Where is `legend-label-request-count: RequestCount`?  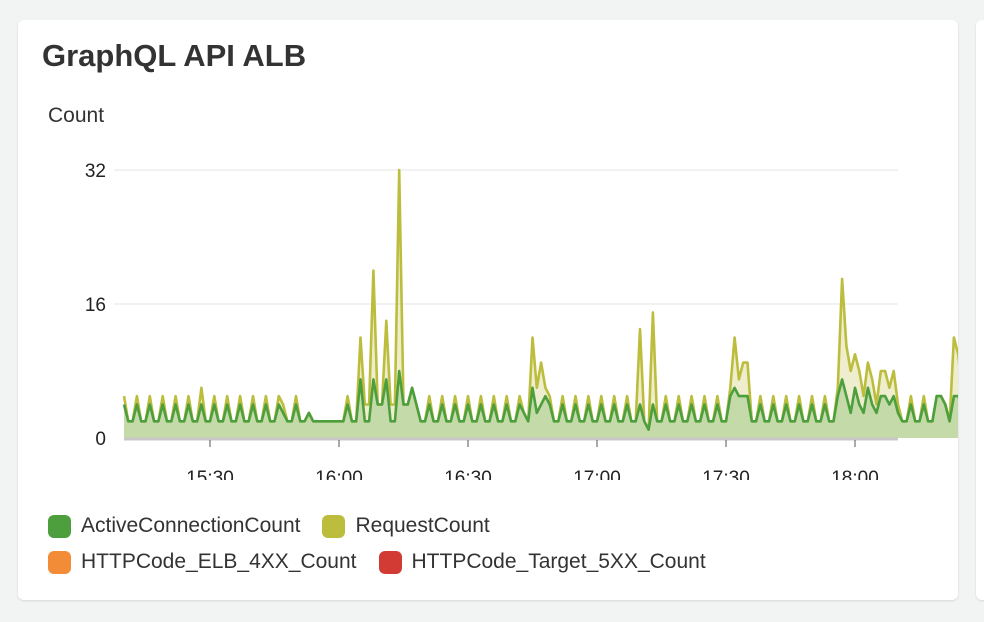
legend-label-request-count: RequestCount is located at coordinates (422, 525).